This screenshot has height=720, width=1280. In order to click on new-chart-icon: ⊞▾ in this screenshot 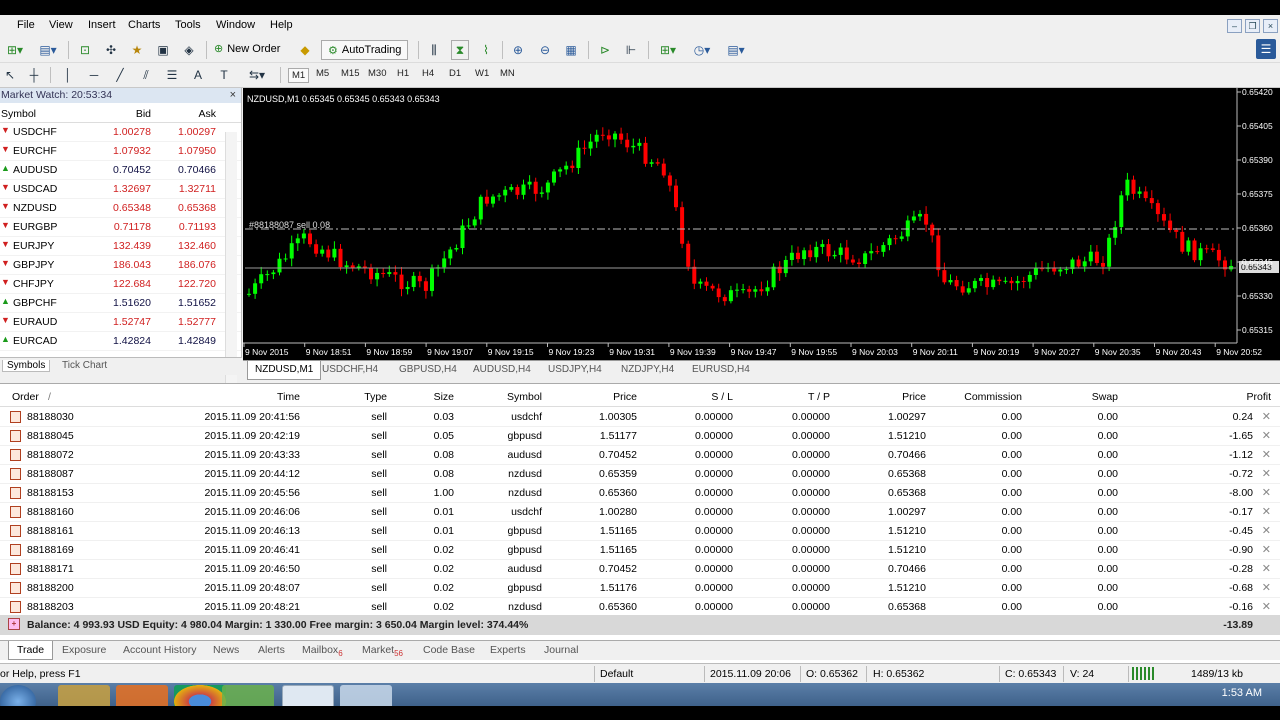, I will do `click(15, 50)`.